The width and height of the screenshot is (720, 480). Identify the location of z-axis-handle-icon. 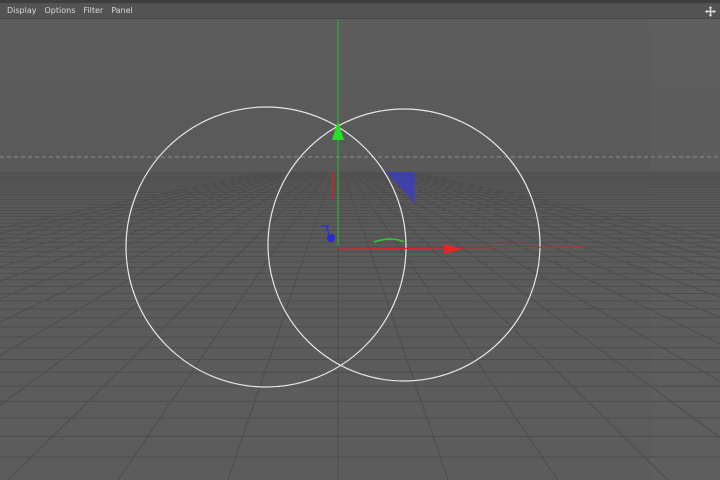
(331, 238).